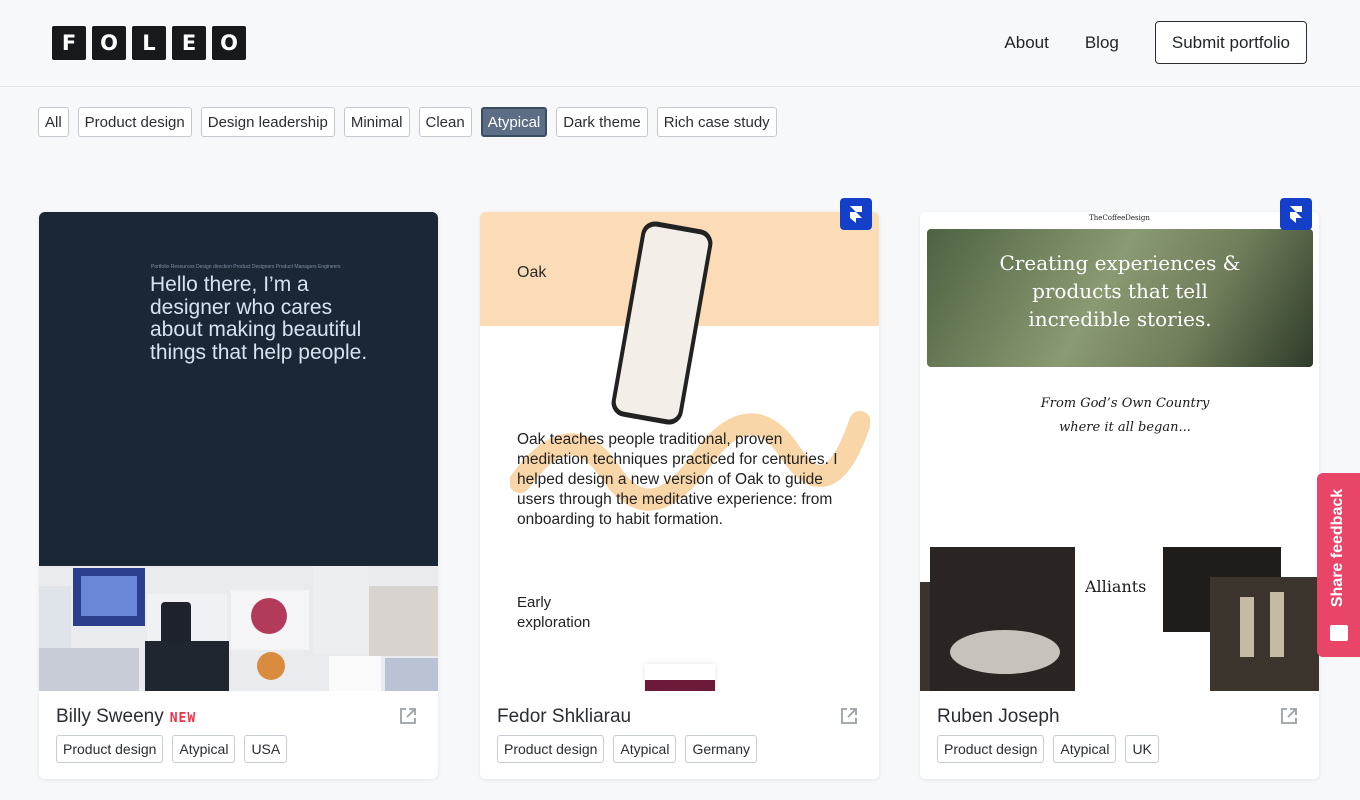 Image resolution: width=1360 pixels, height=800 pixels. What do you see at coordinates (134, 122) in the screenshot?
I see `filter-chip-product-design: Product design` at bounding box center [134, 122].